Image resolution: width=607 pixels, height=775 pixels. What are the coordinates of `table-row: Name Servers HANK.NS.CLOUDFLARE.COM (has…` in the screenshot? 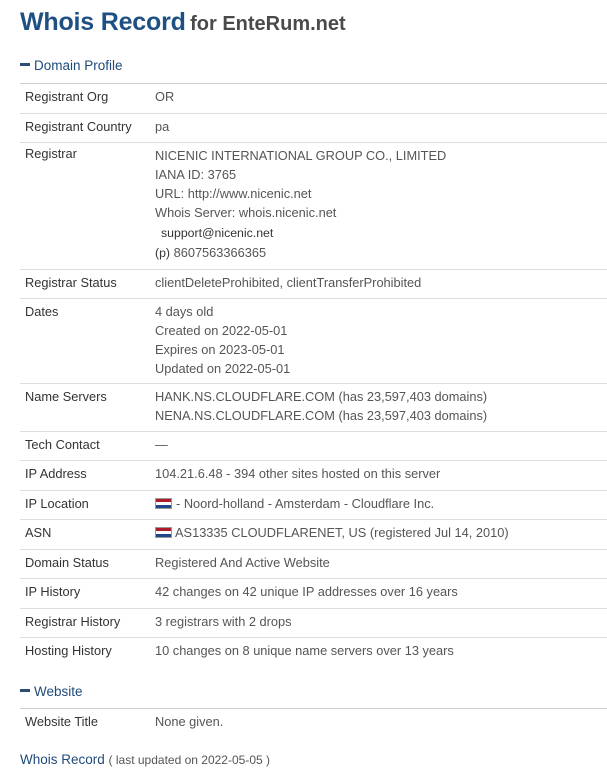 It's located at (313, 407).